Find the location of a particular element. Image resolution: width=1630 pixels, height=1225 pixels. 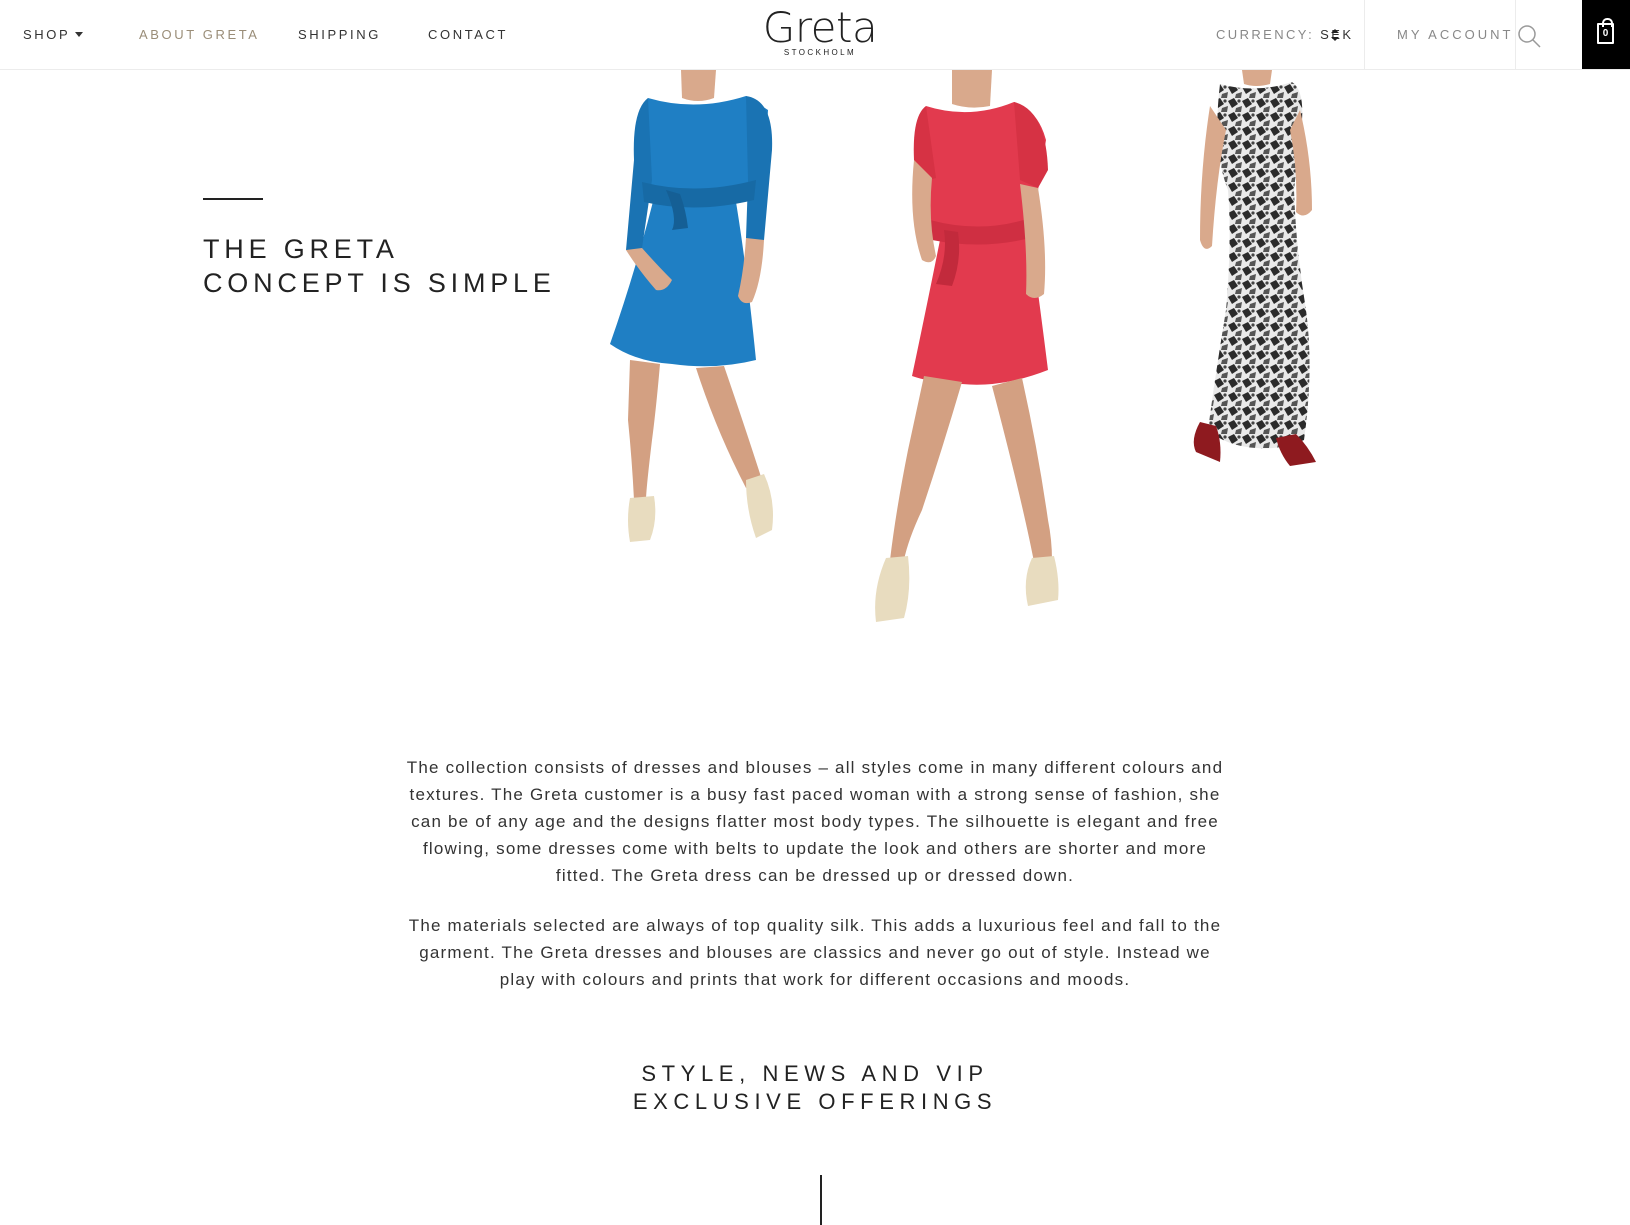

search-button is located at coordinates (1529, 36).